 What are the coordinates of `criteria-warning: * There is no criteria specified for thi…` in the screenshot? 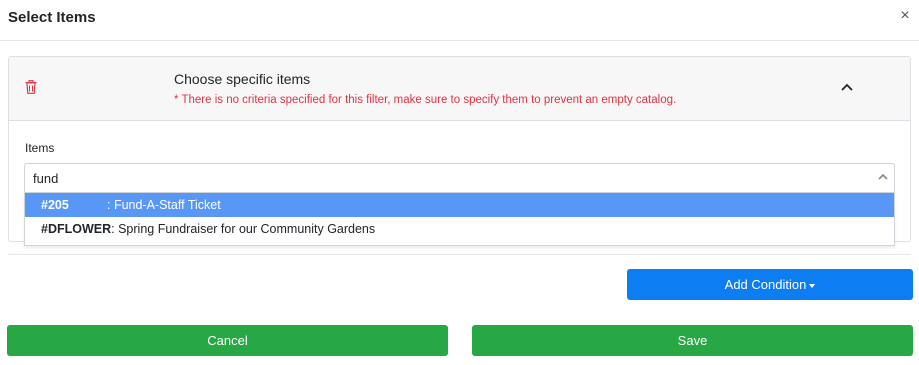 It's located at (425, 100).